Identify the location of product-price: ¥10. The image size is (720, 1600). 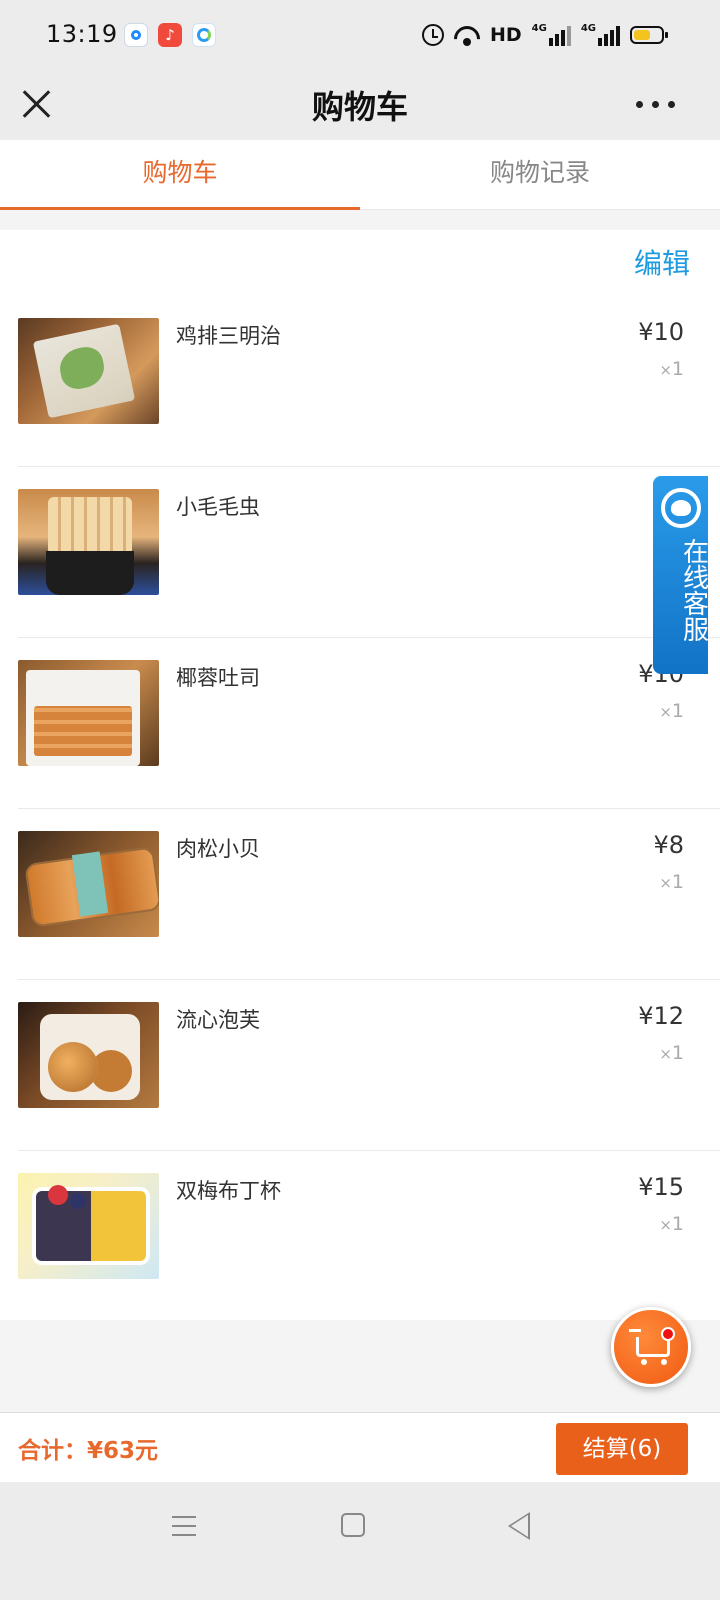
(661, 332).